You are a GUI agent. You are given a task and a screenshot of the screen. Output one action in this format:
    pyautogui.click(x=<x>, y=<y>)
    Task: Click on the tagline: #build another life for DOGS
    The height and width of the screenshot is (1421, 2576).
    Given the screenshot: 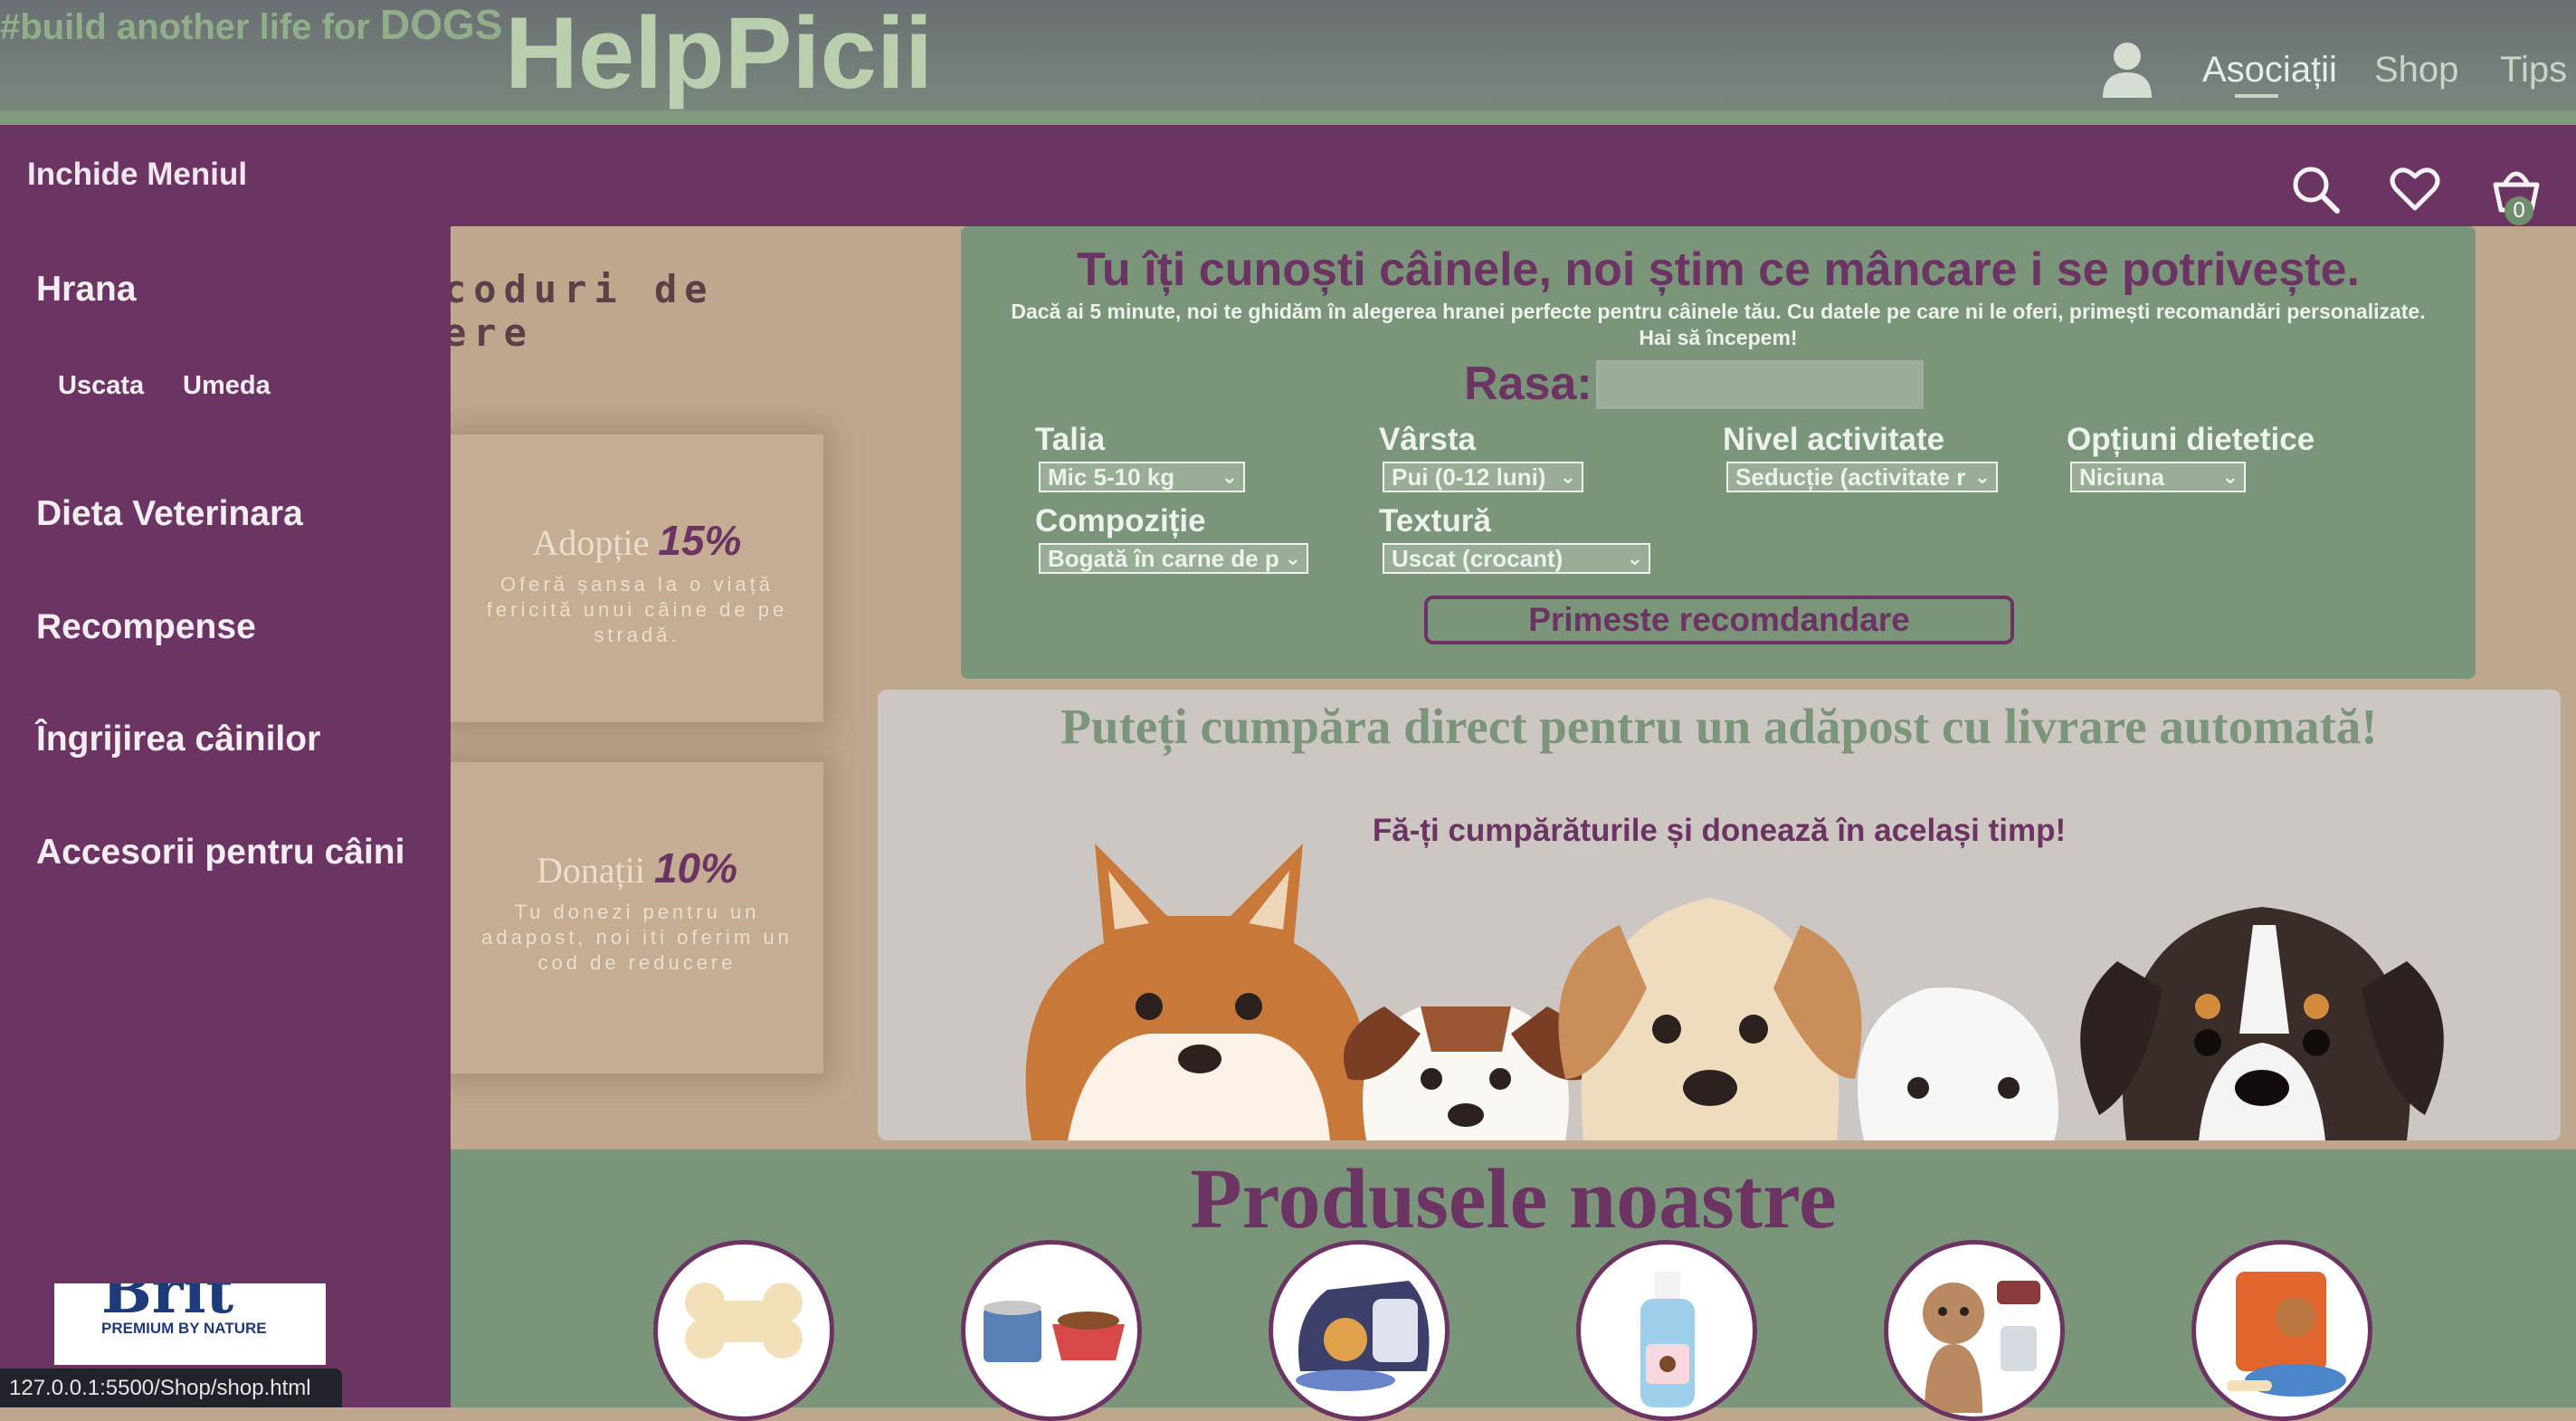 What is the action you would take?
    pyautogui.click(x=251, y=25)
    